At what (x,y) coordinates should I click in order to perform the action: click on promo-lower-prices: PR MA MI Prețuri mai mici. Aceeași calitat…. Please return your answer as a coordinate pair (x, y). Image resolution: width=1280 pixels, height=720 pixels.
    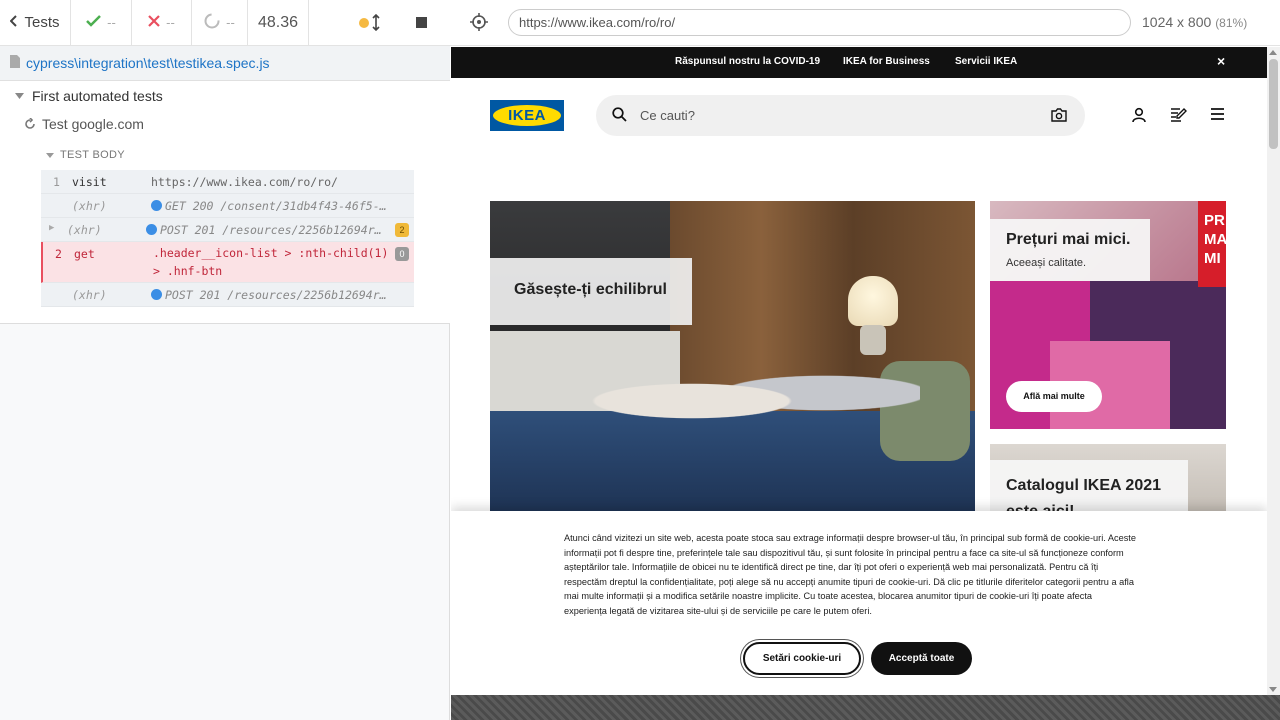
    Looking at the image, I should click on (1108, 315).